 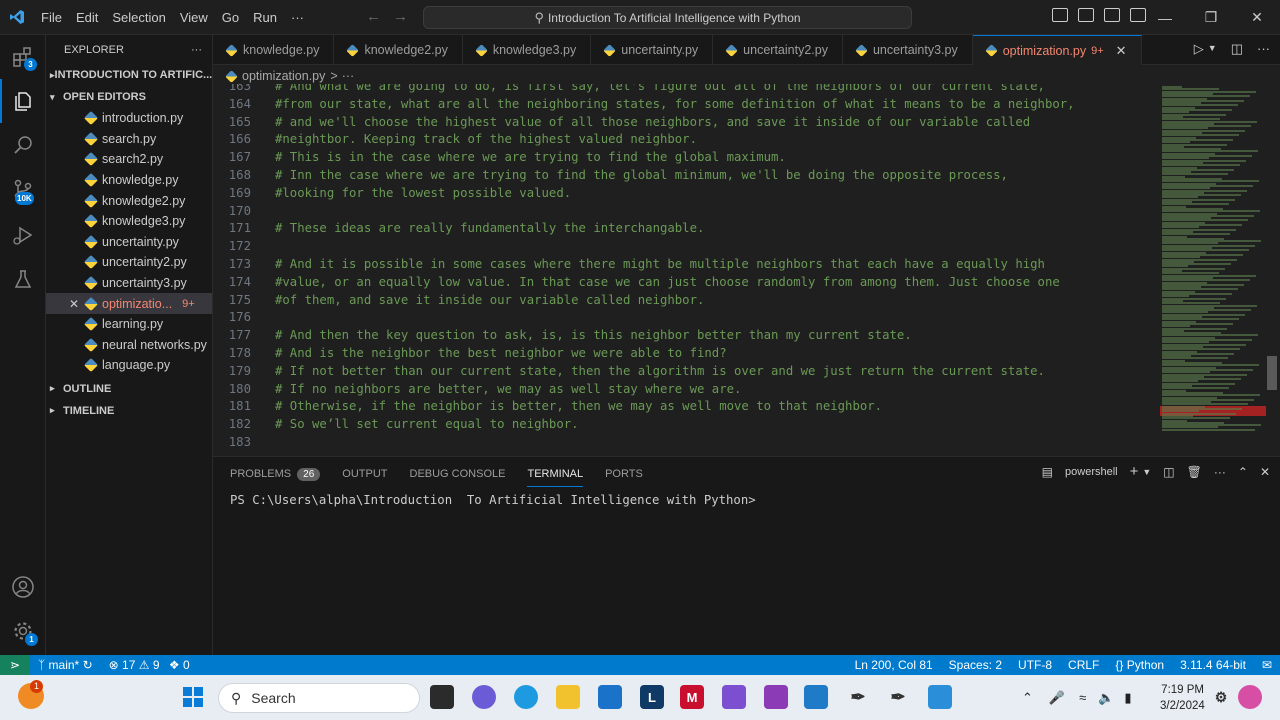 What do you see at coordinates (129, 324) in the screenshot?
I see `open-editor-item: learning.py` at bounding box center [129, 324].